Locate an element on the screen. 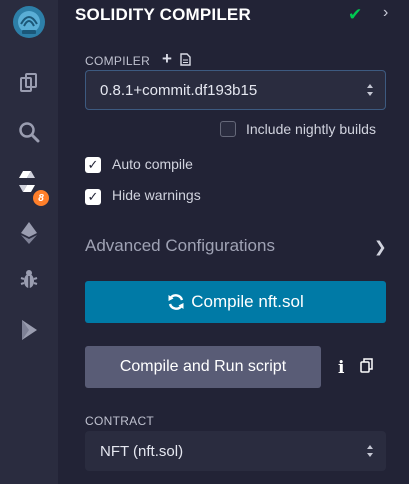 The width and height of the screenshot is (409, 484). chevron-right-icon: ❯ is located at coordinates (380, 247).